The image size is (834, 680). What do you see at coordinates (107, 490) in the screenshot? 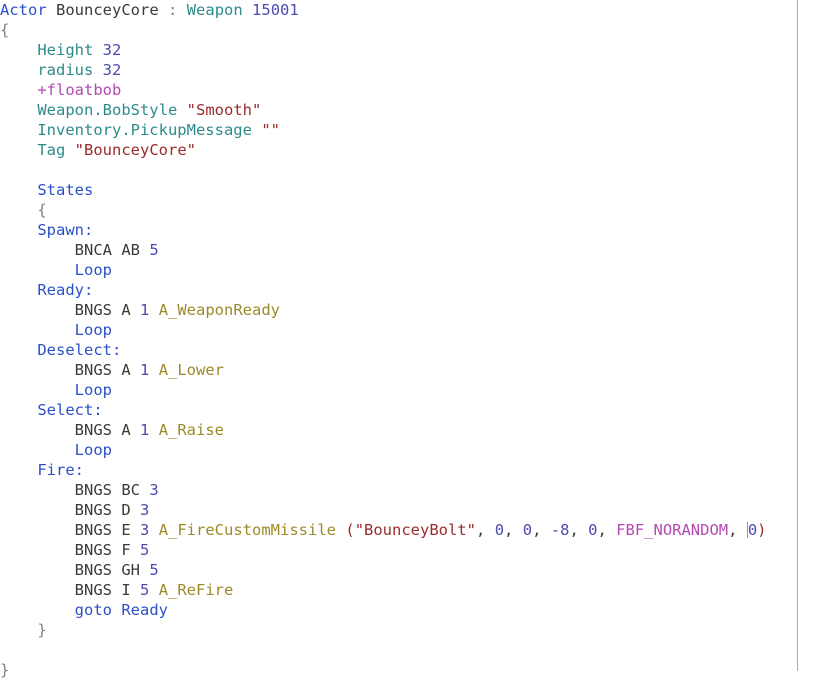
I see `code-token-ident: BNGS BC` at bounding box center [107, 490].